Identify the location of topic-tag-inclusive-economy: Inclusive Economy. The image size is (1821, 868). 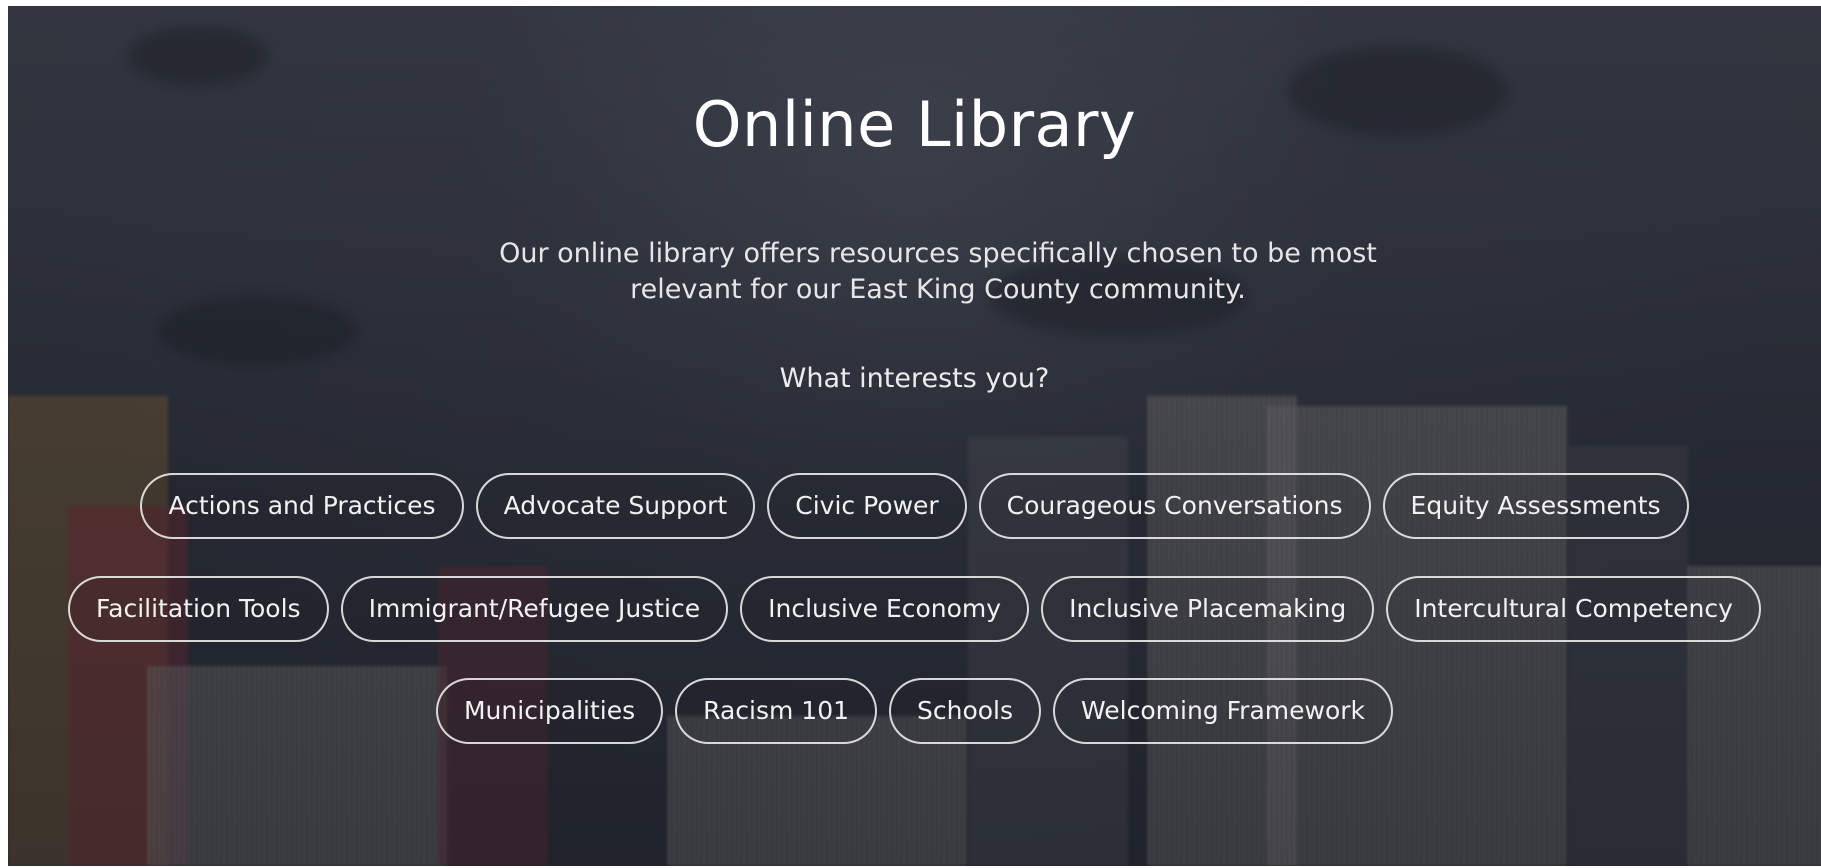
(885, 609).